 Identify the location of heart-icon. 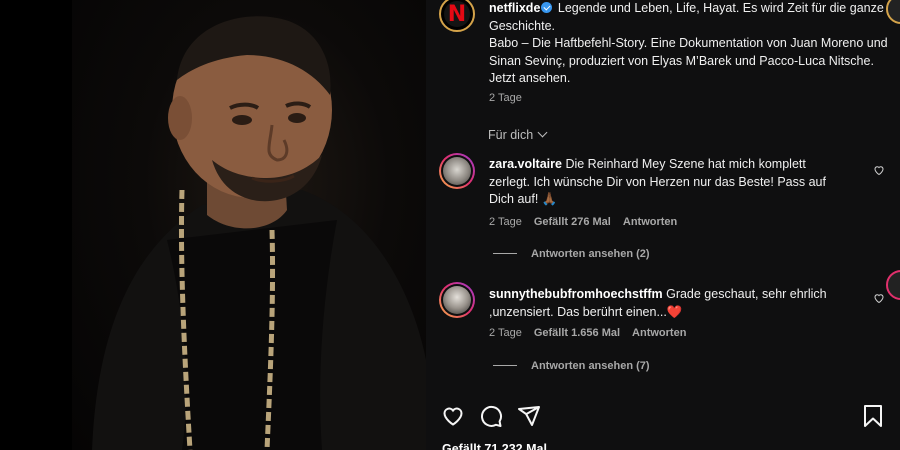
(453, 416).